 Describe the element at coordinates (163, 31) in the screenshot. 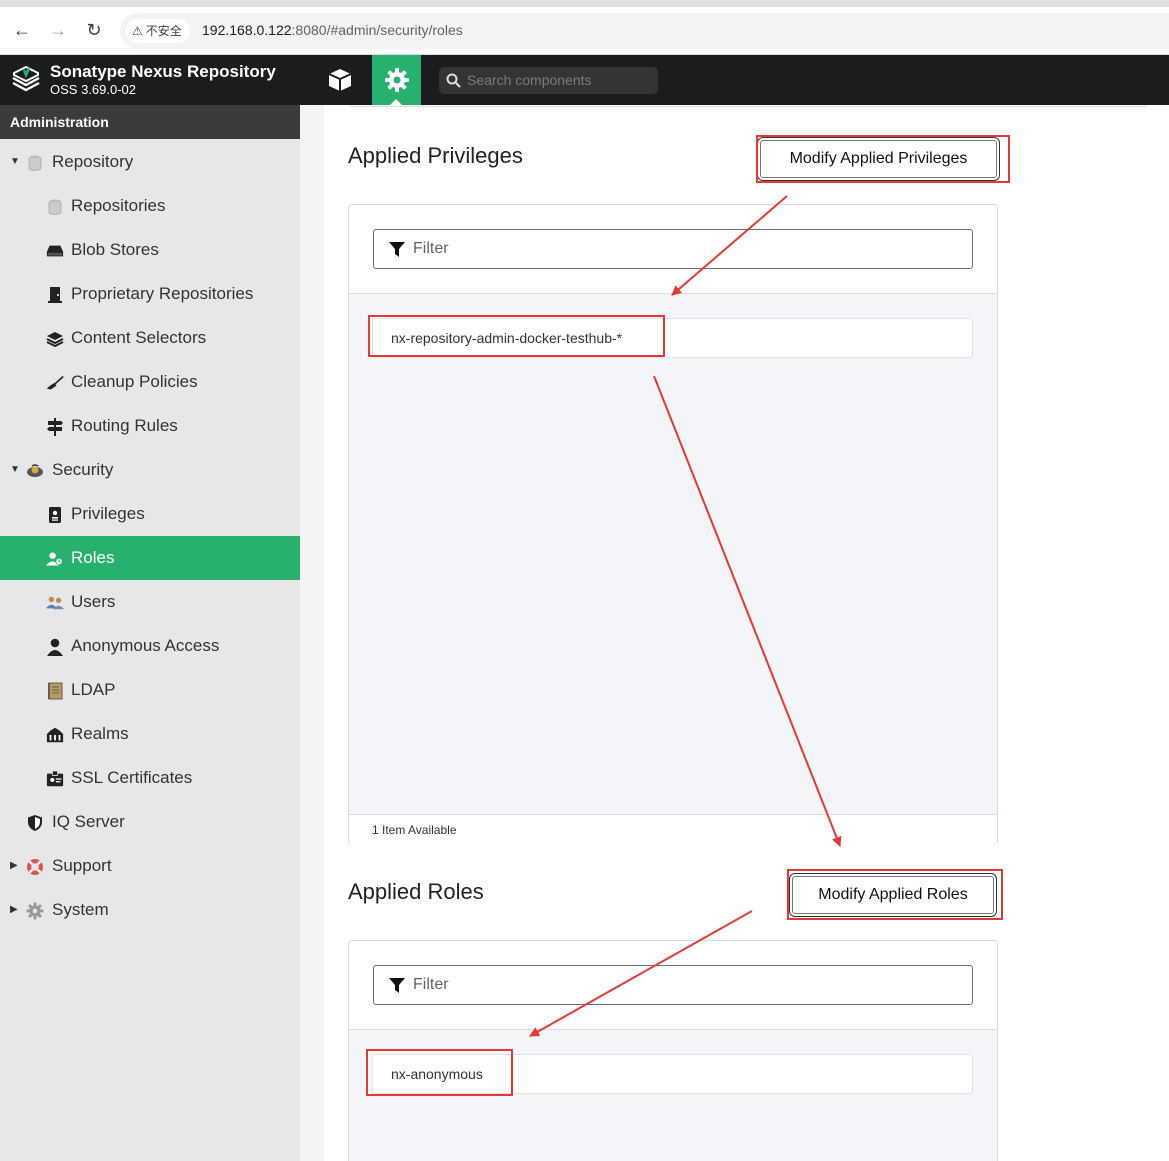

I see `security-label: 不安全` at that location.